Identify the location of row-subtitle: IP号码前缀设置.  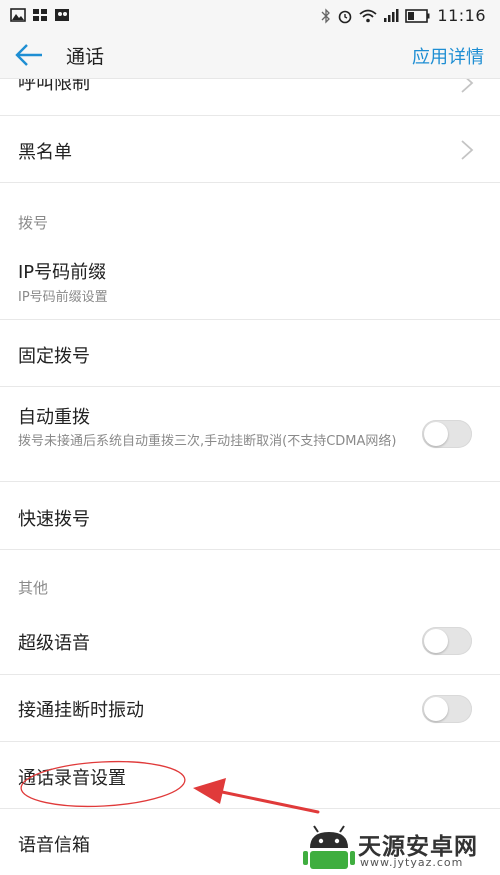
(63, 297).